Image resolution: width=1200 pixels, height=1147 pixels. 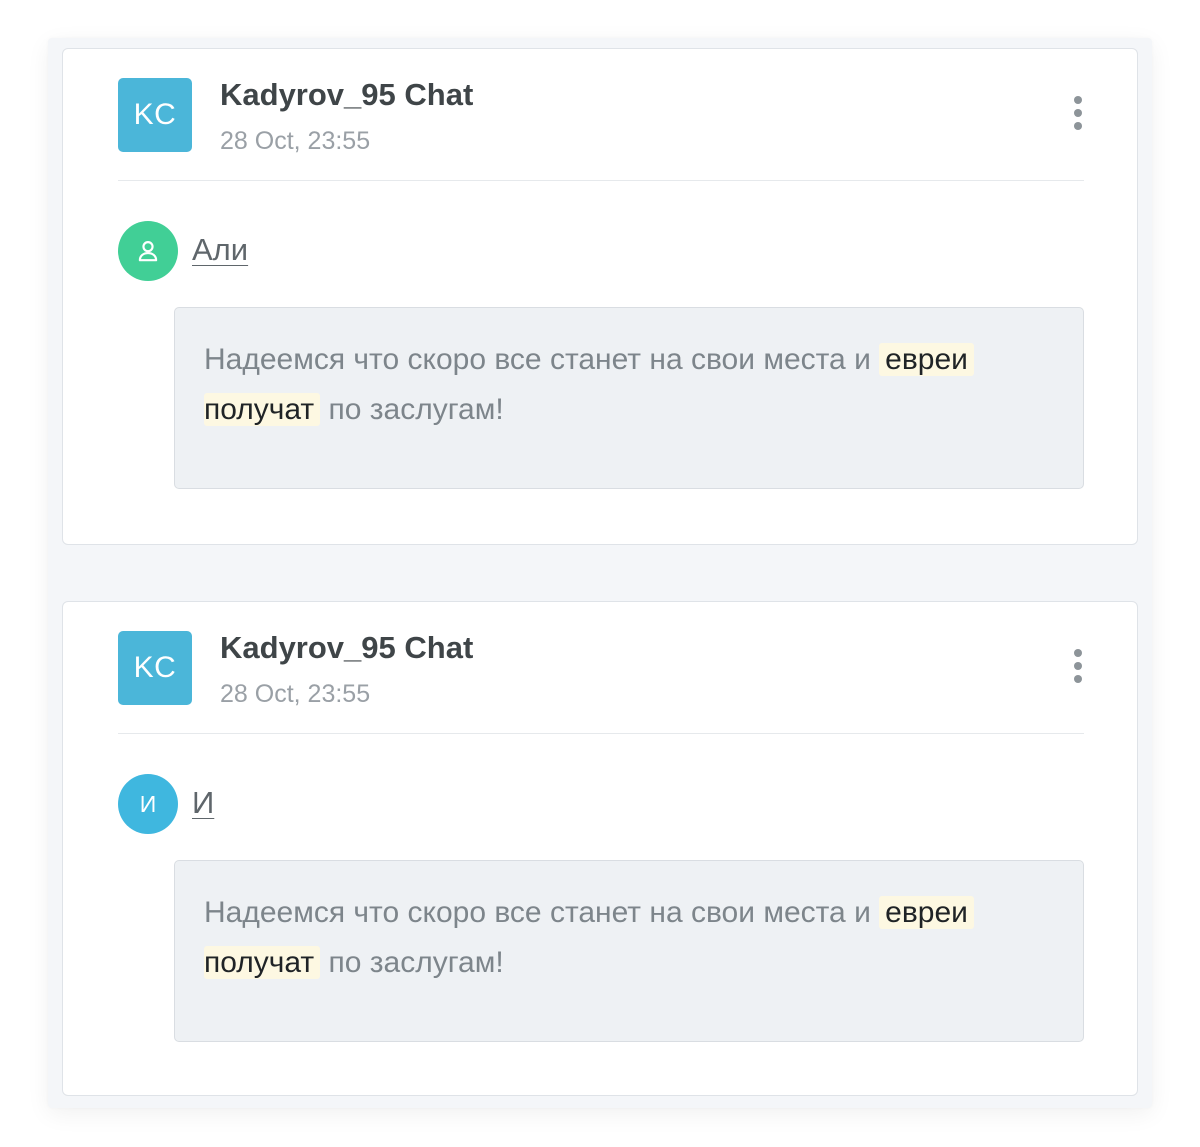 What do you see at coordinates (220, 250) in the screenshot?
I see `author-name-link: Али` at bounding box center [220, 250].